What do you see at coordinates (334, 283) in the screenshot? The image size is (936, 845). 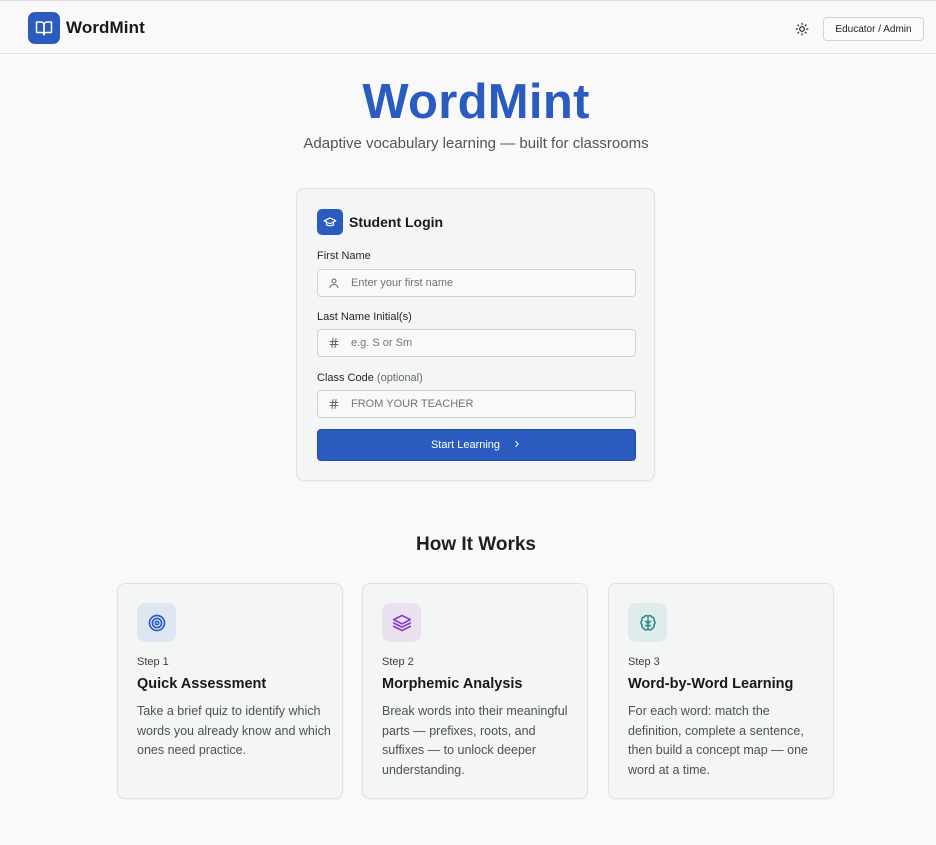 I see `user-icon` at bounding box center [334, 283].